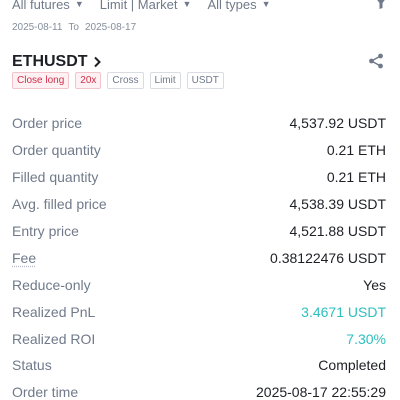 The image size is (400, 400). I want to click on detail-label: Order time, so click(45, 392).